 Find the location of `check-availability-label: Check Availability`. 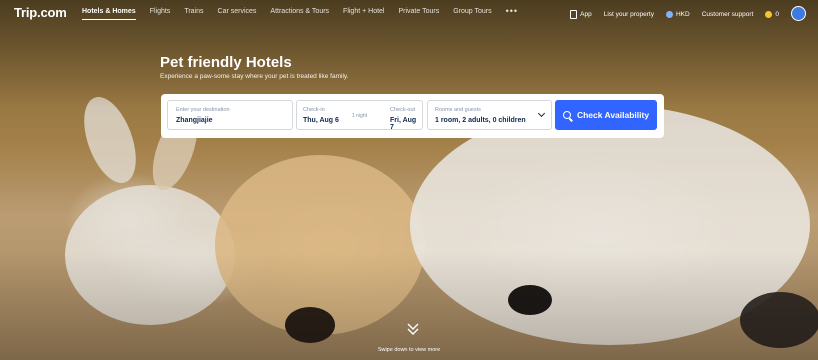

check-availability-label: Check Availability is located at coordinates (613, 115).